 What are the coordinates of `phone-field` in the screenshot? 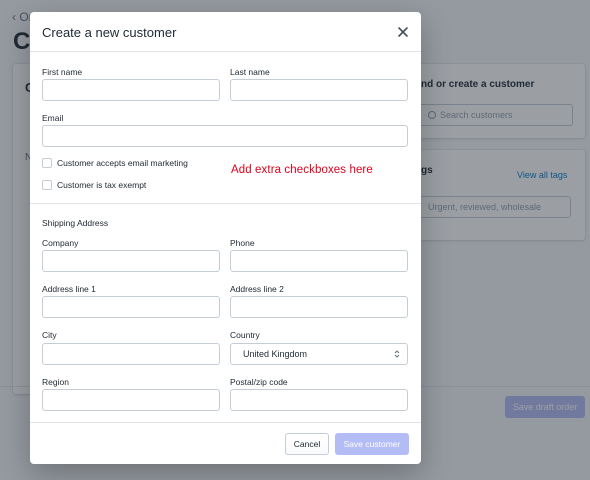 It's located at (319, 261).